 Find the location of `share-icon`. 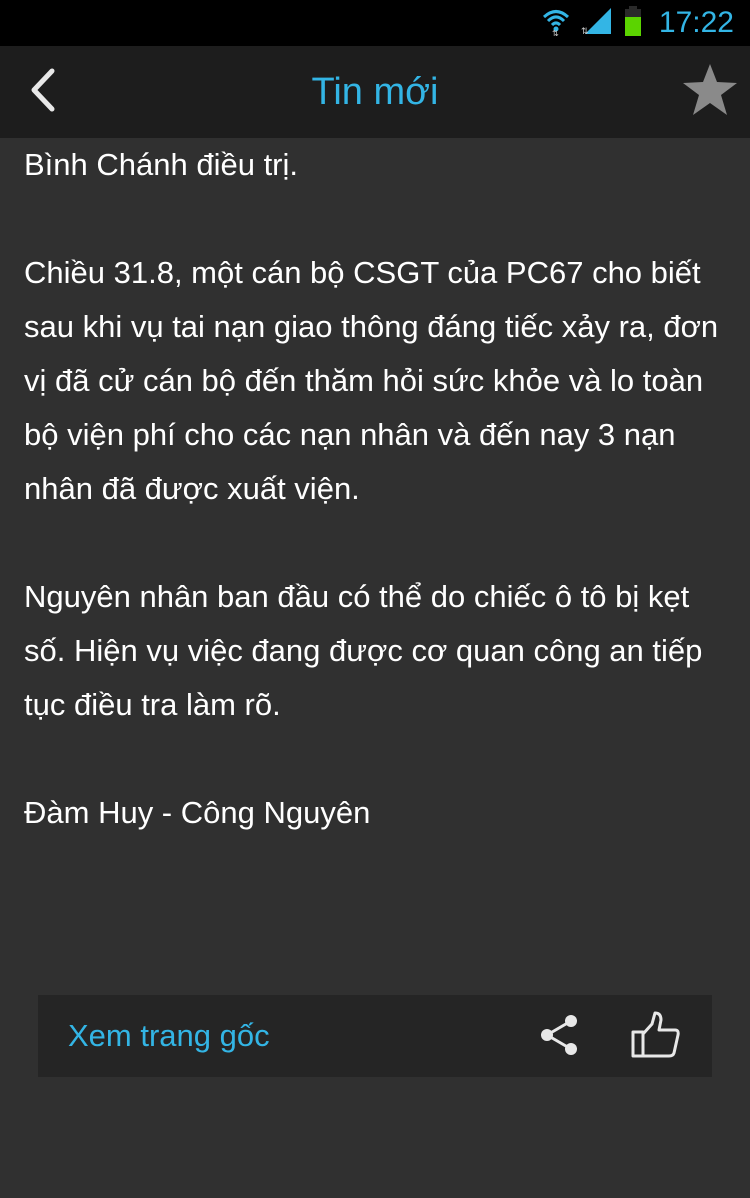

share-icon is located at coordinates (559, 1037).